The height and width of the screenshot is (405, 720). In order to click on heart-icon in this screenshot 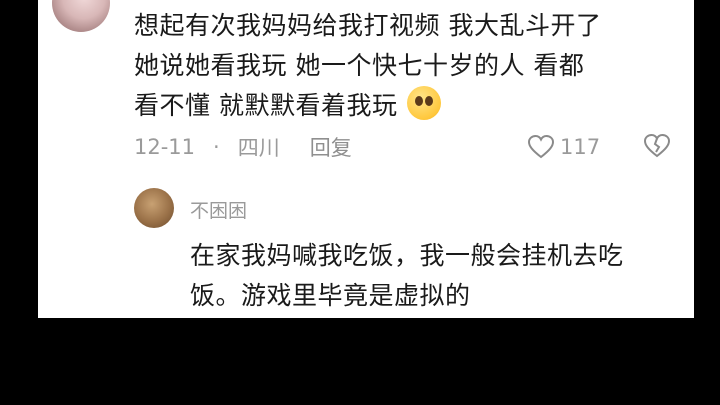, I will do `click(541, 147)`.